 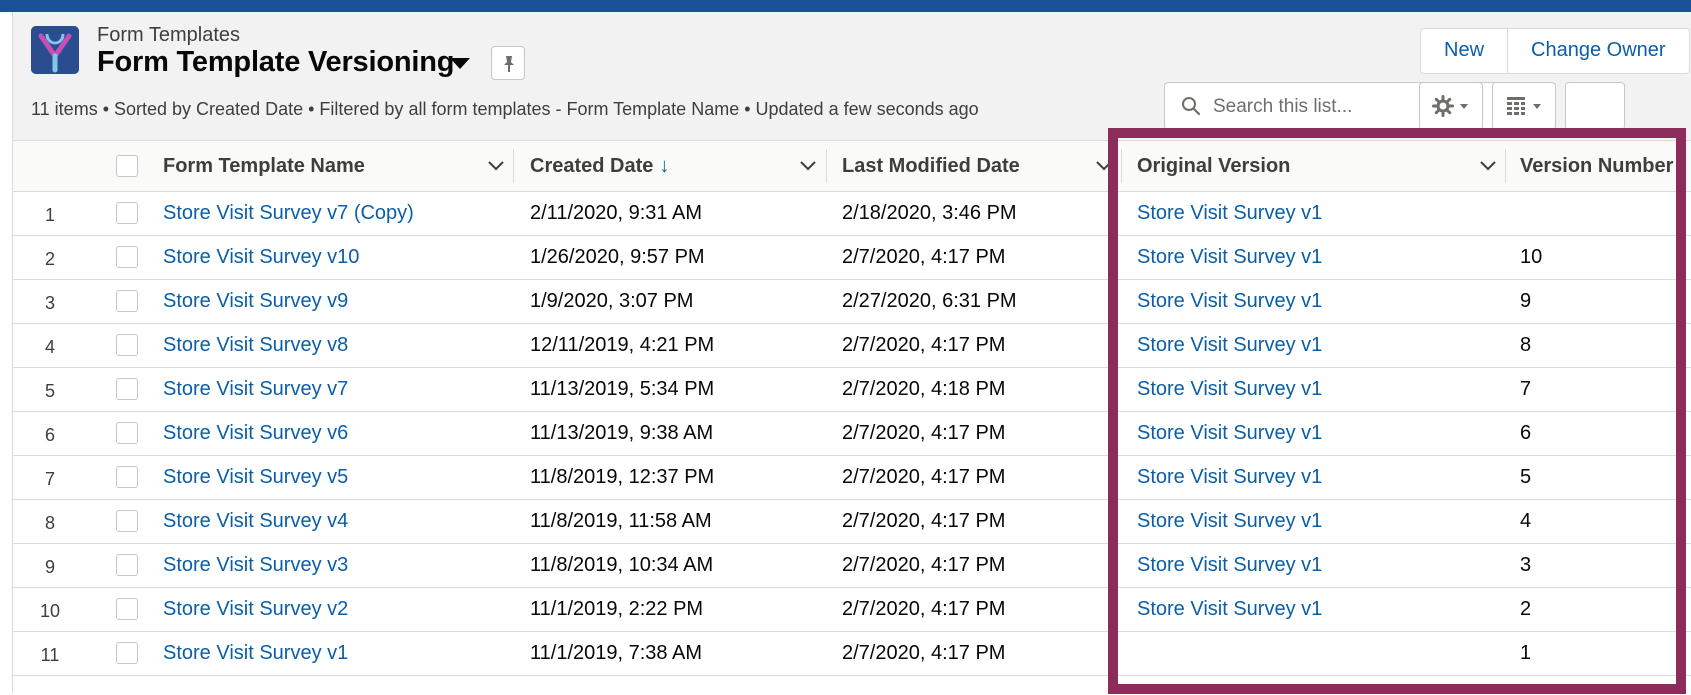 I want to click on row-number: 10, so click(x=50, y=611).